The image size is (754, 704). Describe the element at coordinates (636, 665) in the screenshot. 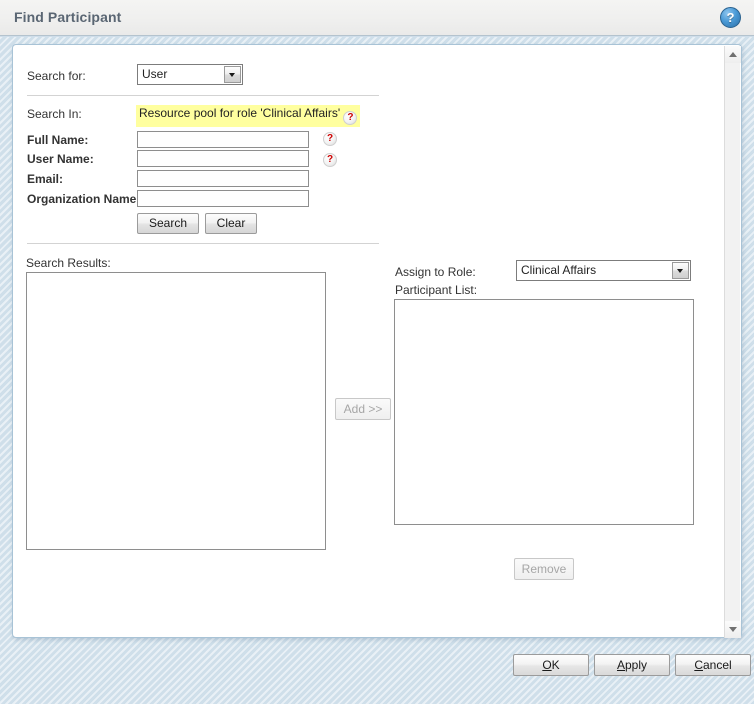

I see `apply-rest: pply` at that location.